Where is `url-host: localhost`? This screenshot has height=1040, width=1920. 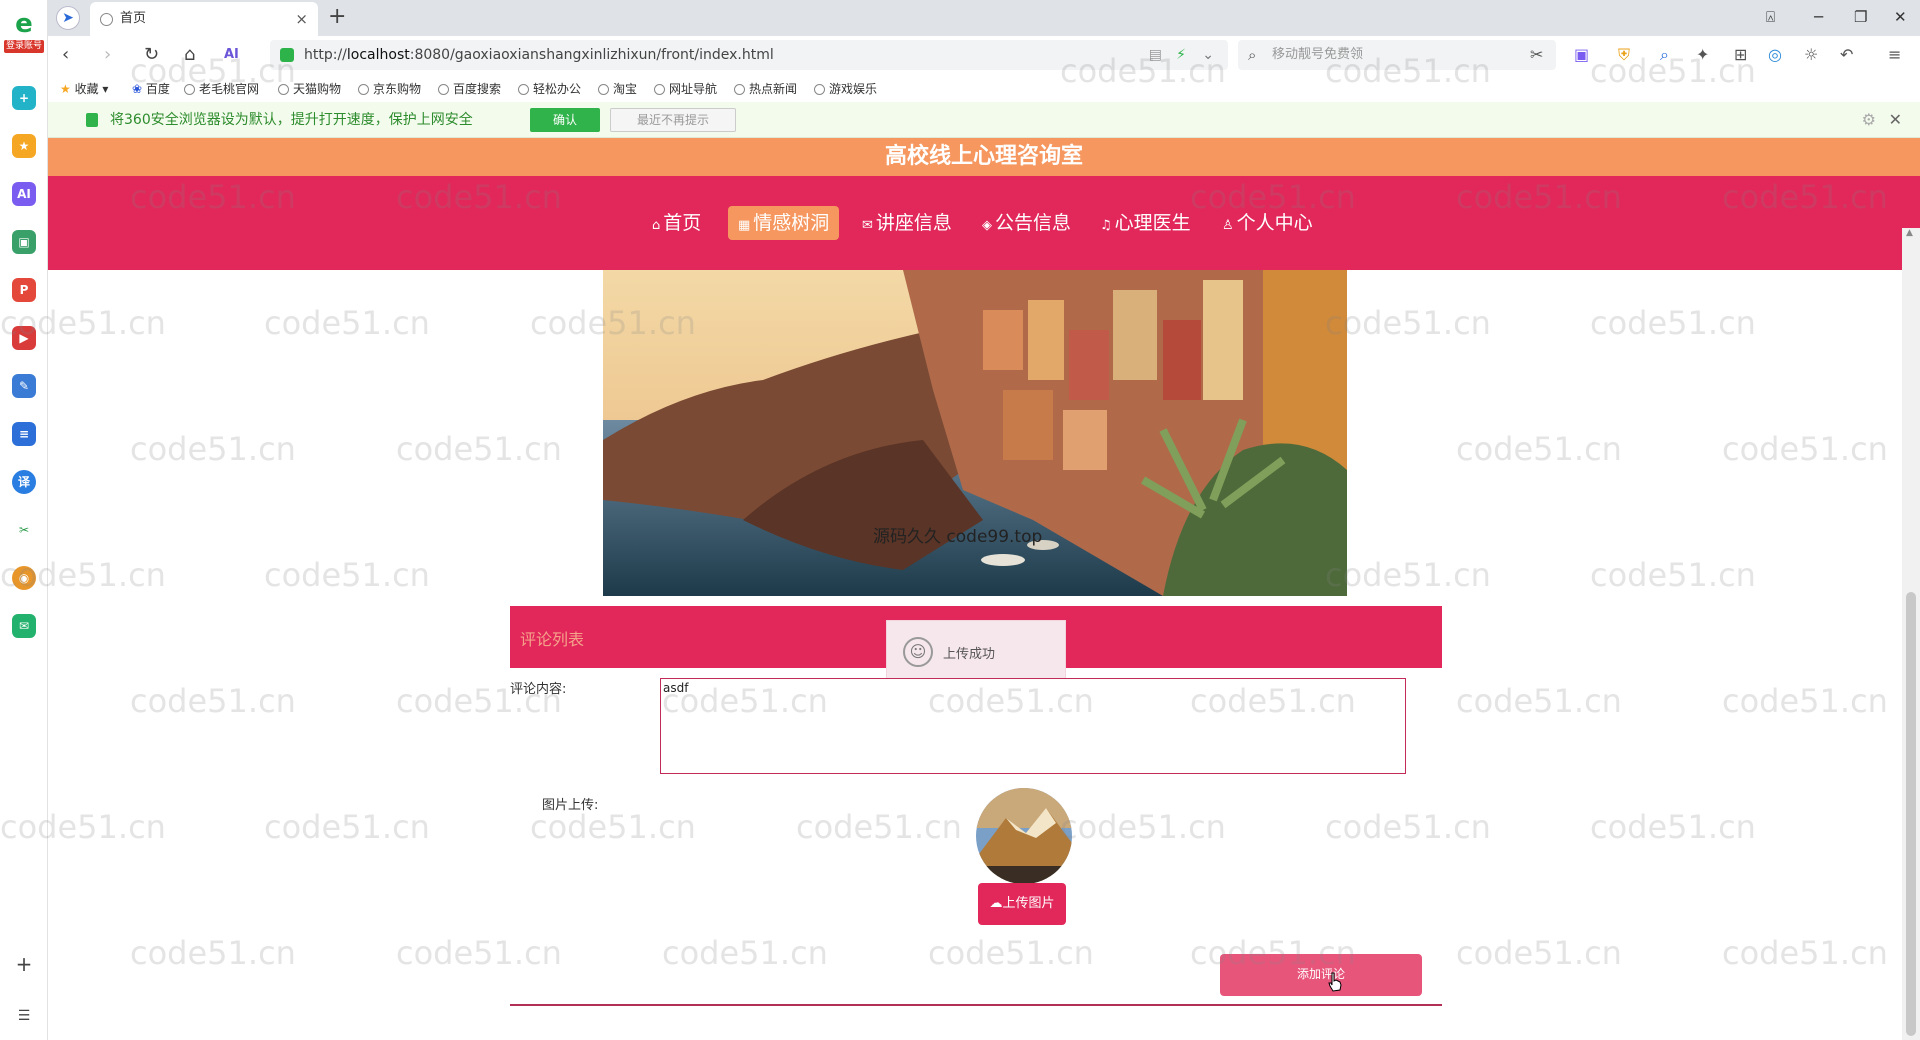 url-host: localhost is located at coordinates (378, 55).